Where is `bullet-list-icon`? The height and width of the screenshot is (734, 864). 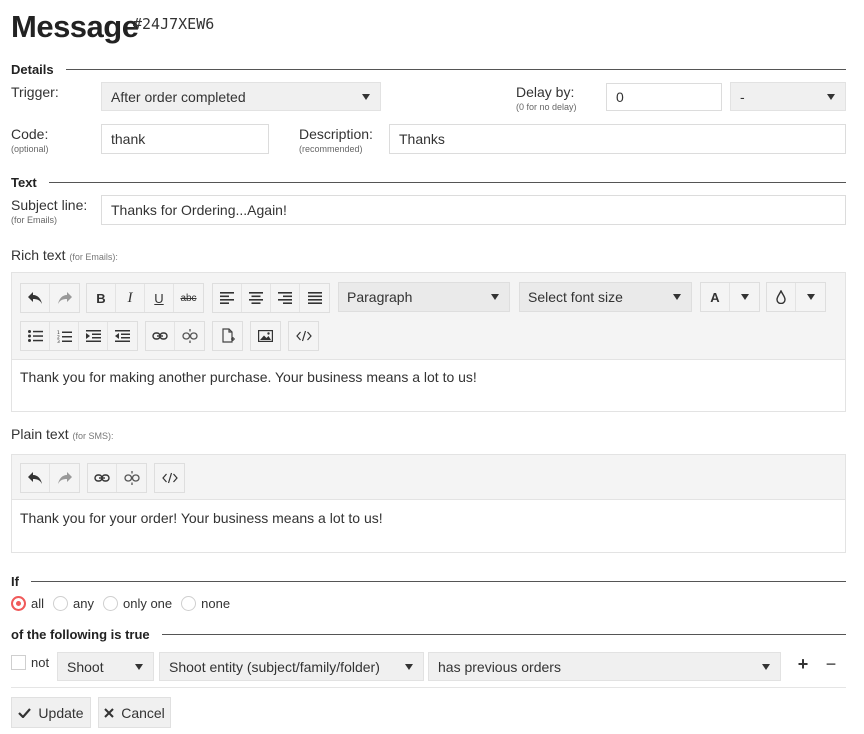 bullet-list-icon is located at coordinates (35, 336).